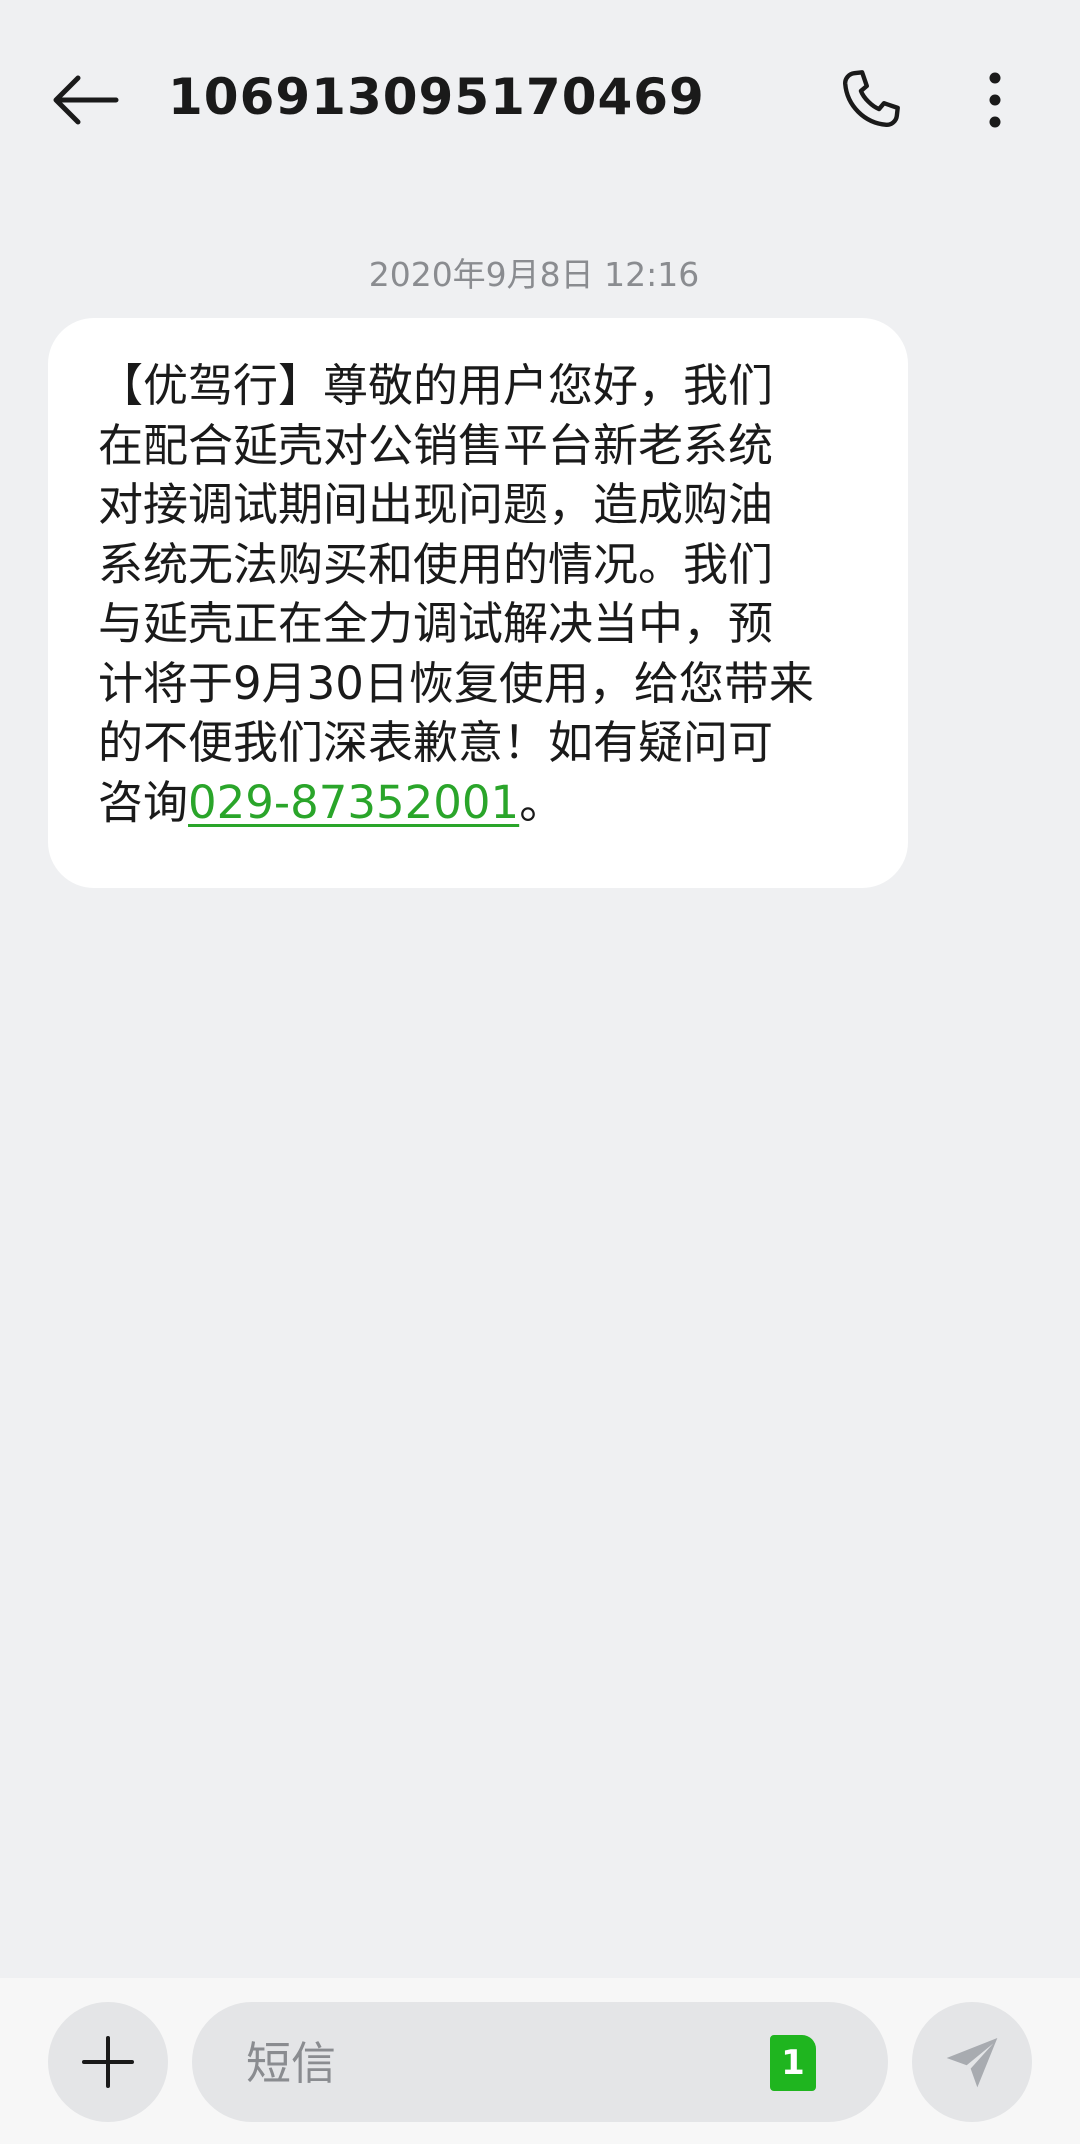  I want to click on add-attachment-button, so click(108, 2062).